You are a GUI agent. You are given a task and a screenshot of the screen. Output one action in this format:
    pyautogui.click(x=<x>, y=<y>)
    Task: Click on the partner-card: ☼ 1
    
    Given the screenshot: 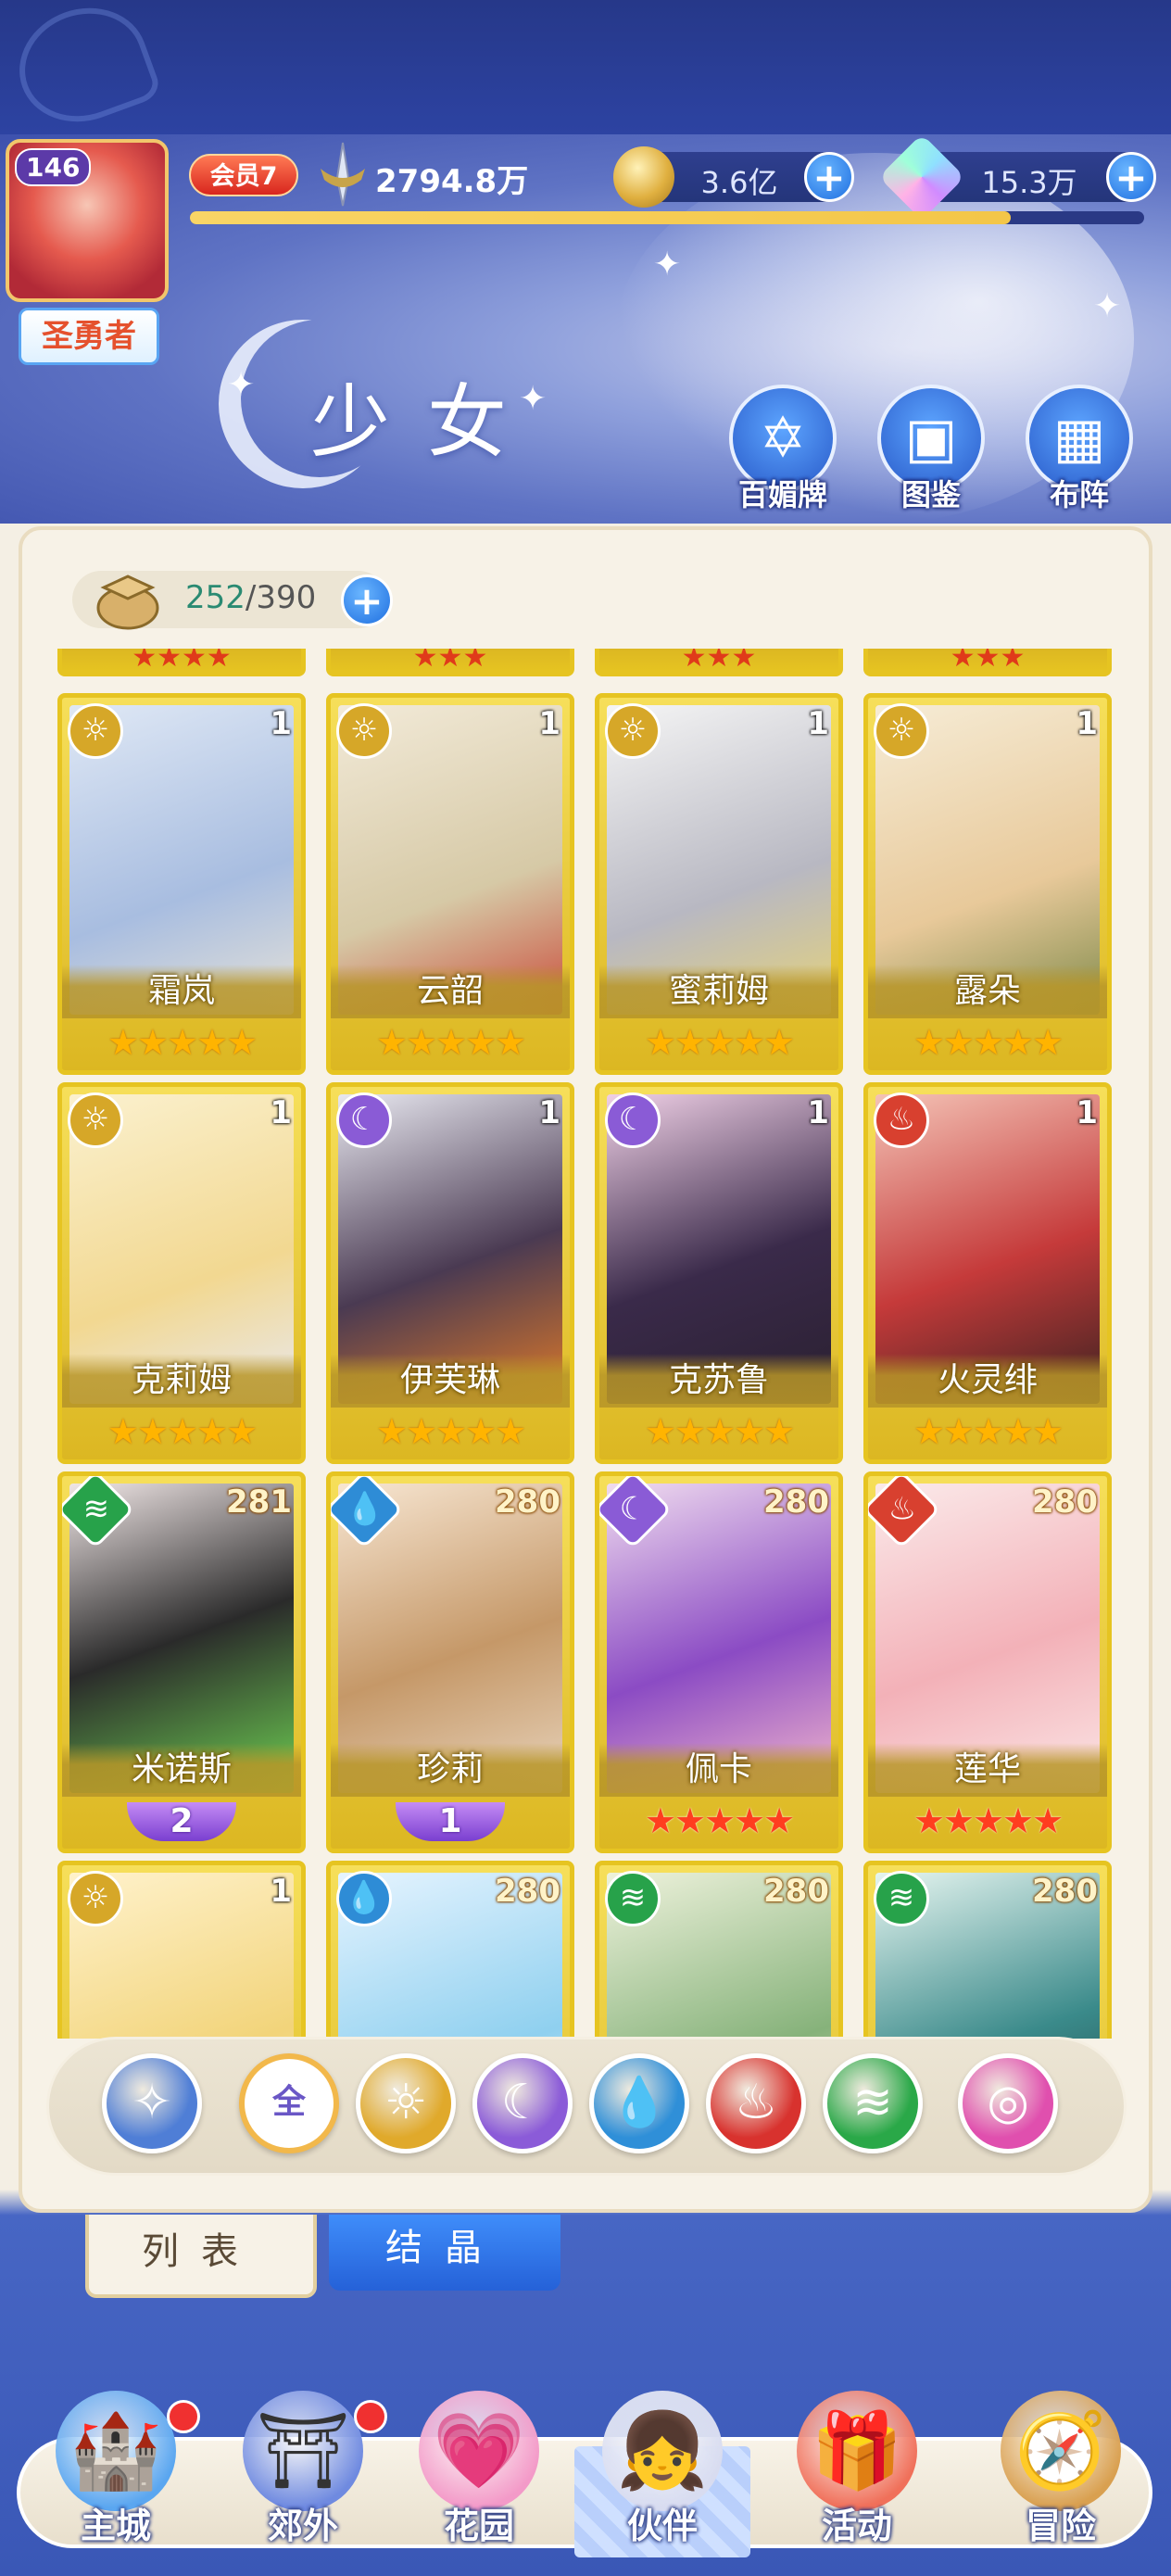 What is the action you would take?
    pyautogui.click(x=182, y=1950)
    